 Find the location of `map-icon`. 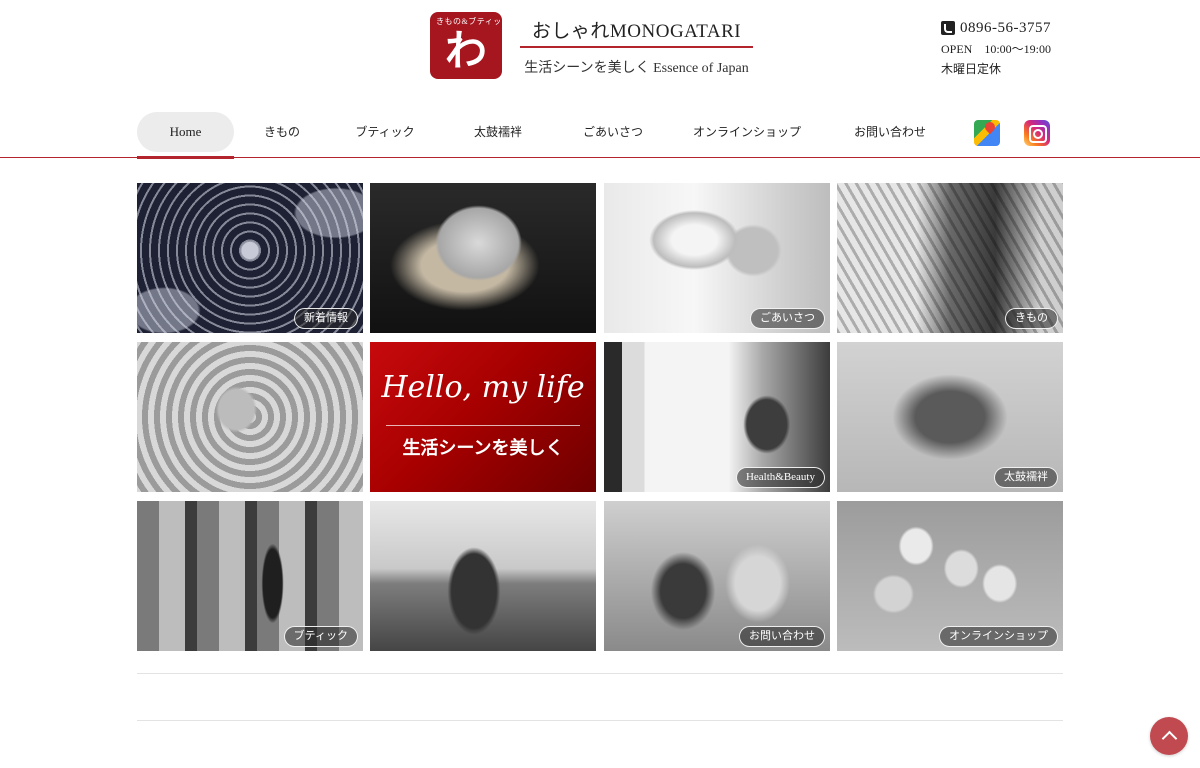

map-icon is located at coordinates (987, 133).